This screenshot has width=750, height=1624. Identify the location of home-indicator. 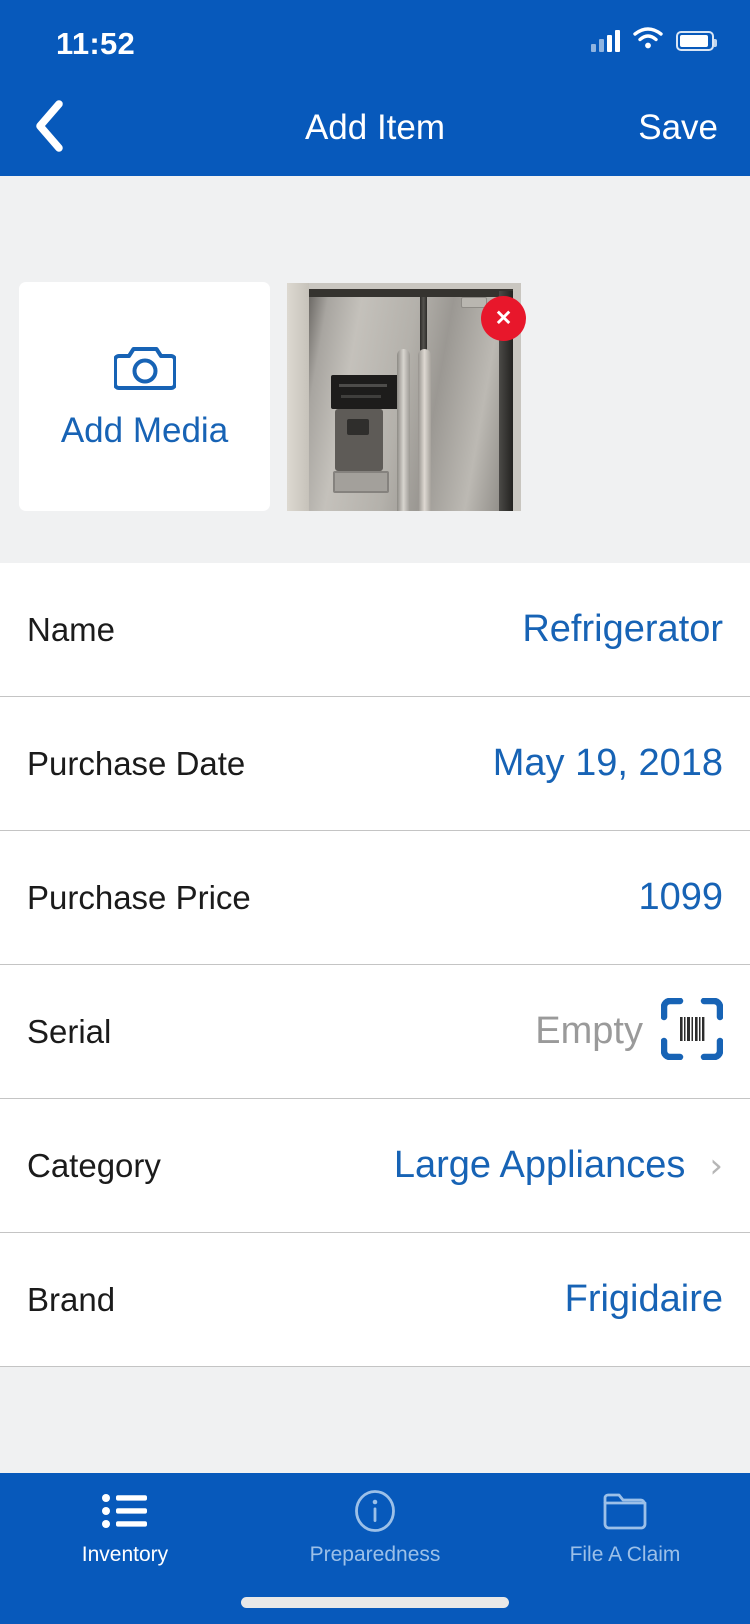
(375, 1602).